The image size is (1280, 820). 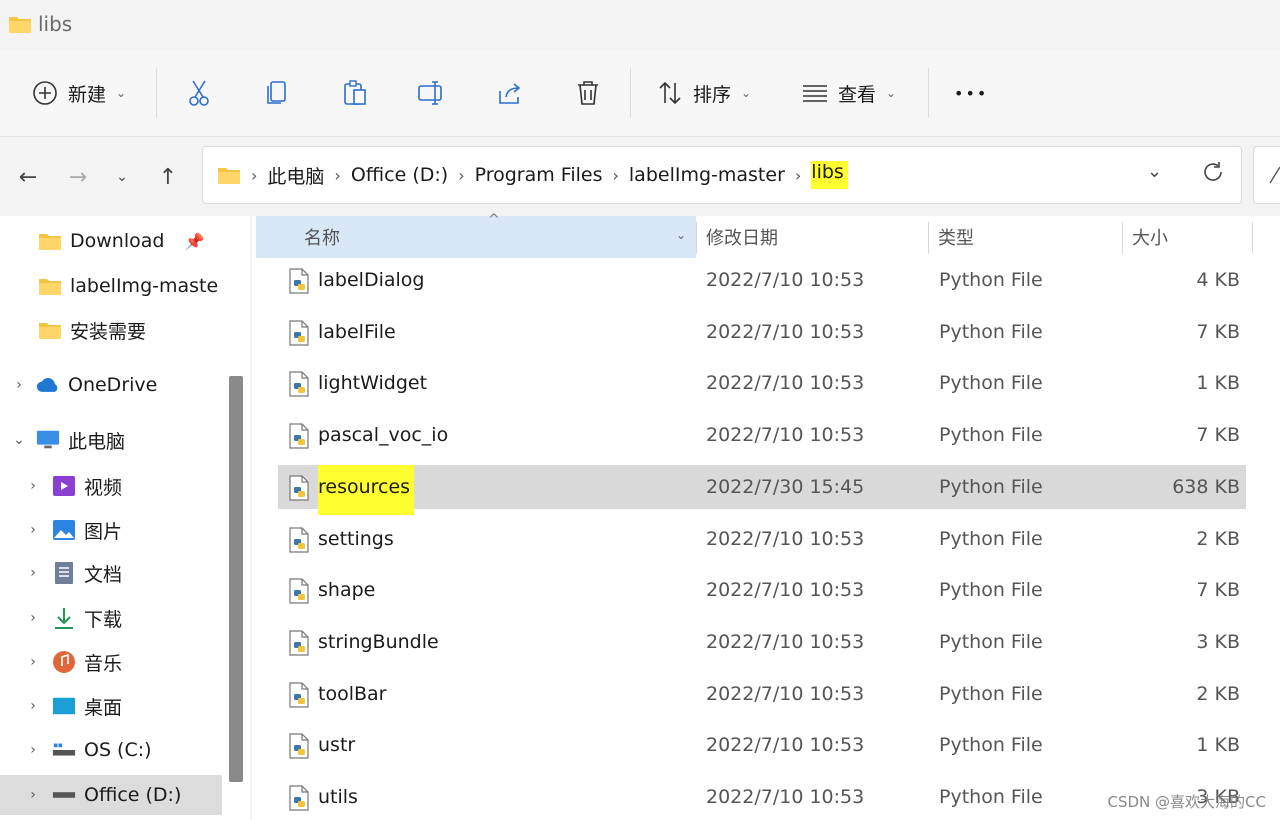 What do you see at coordinates (124, 530) in the screenshot?
I see `sidebar-item-pictures: › 图片` at bounding box center [124, 530].